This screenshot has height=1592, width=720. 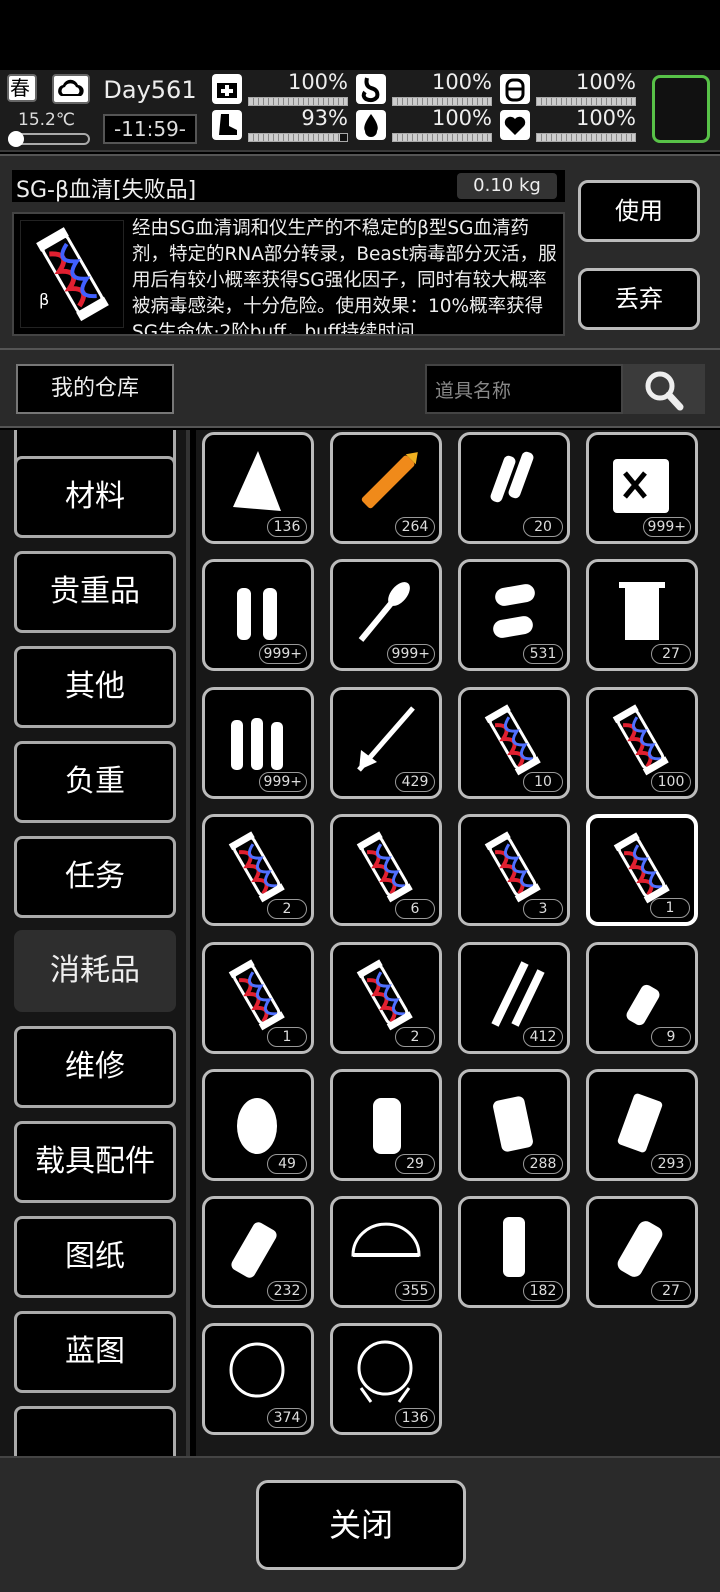 What do you see at coordinates (287, 1164) in the screenshot?
I see `item-count-badge: 49` at bounding box center [287, 1164].